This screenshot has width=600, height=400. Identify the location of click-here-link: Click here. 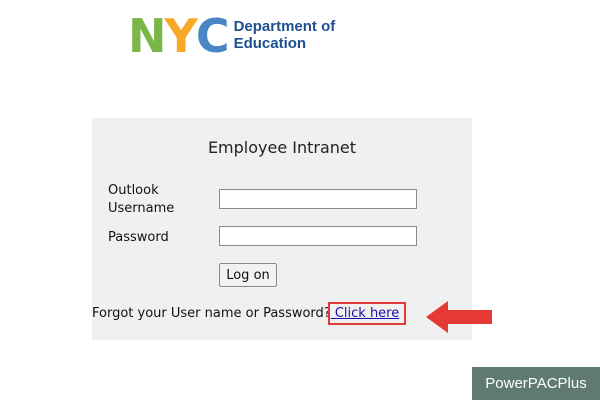
(367, 313).